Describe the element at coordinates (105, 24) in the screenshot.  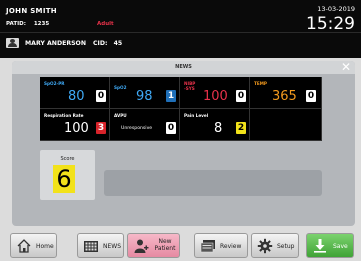
I see `patient-category: Adult` at that location.